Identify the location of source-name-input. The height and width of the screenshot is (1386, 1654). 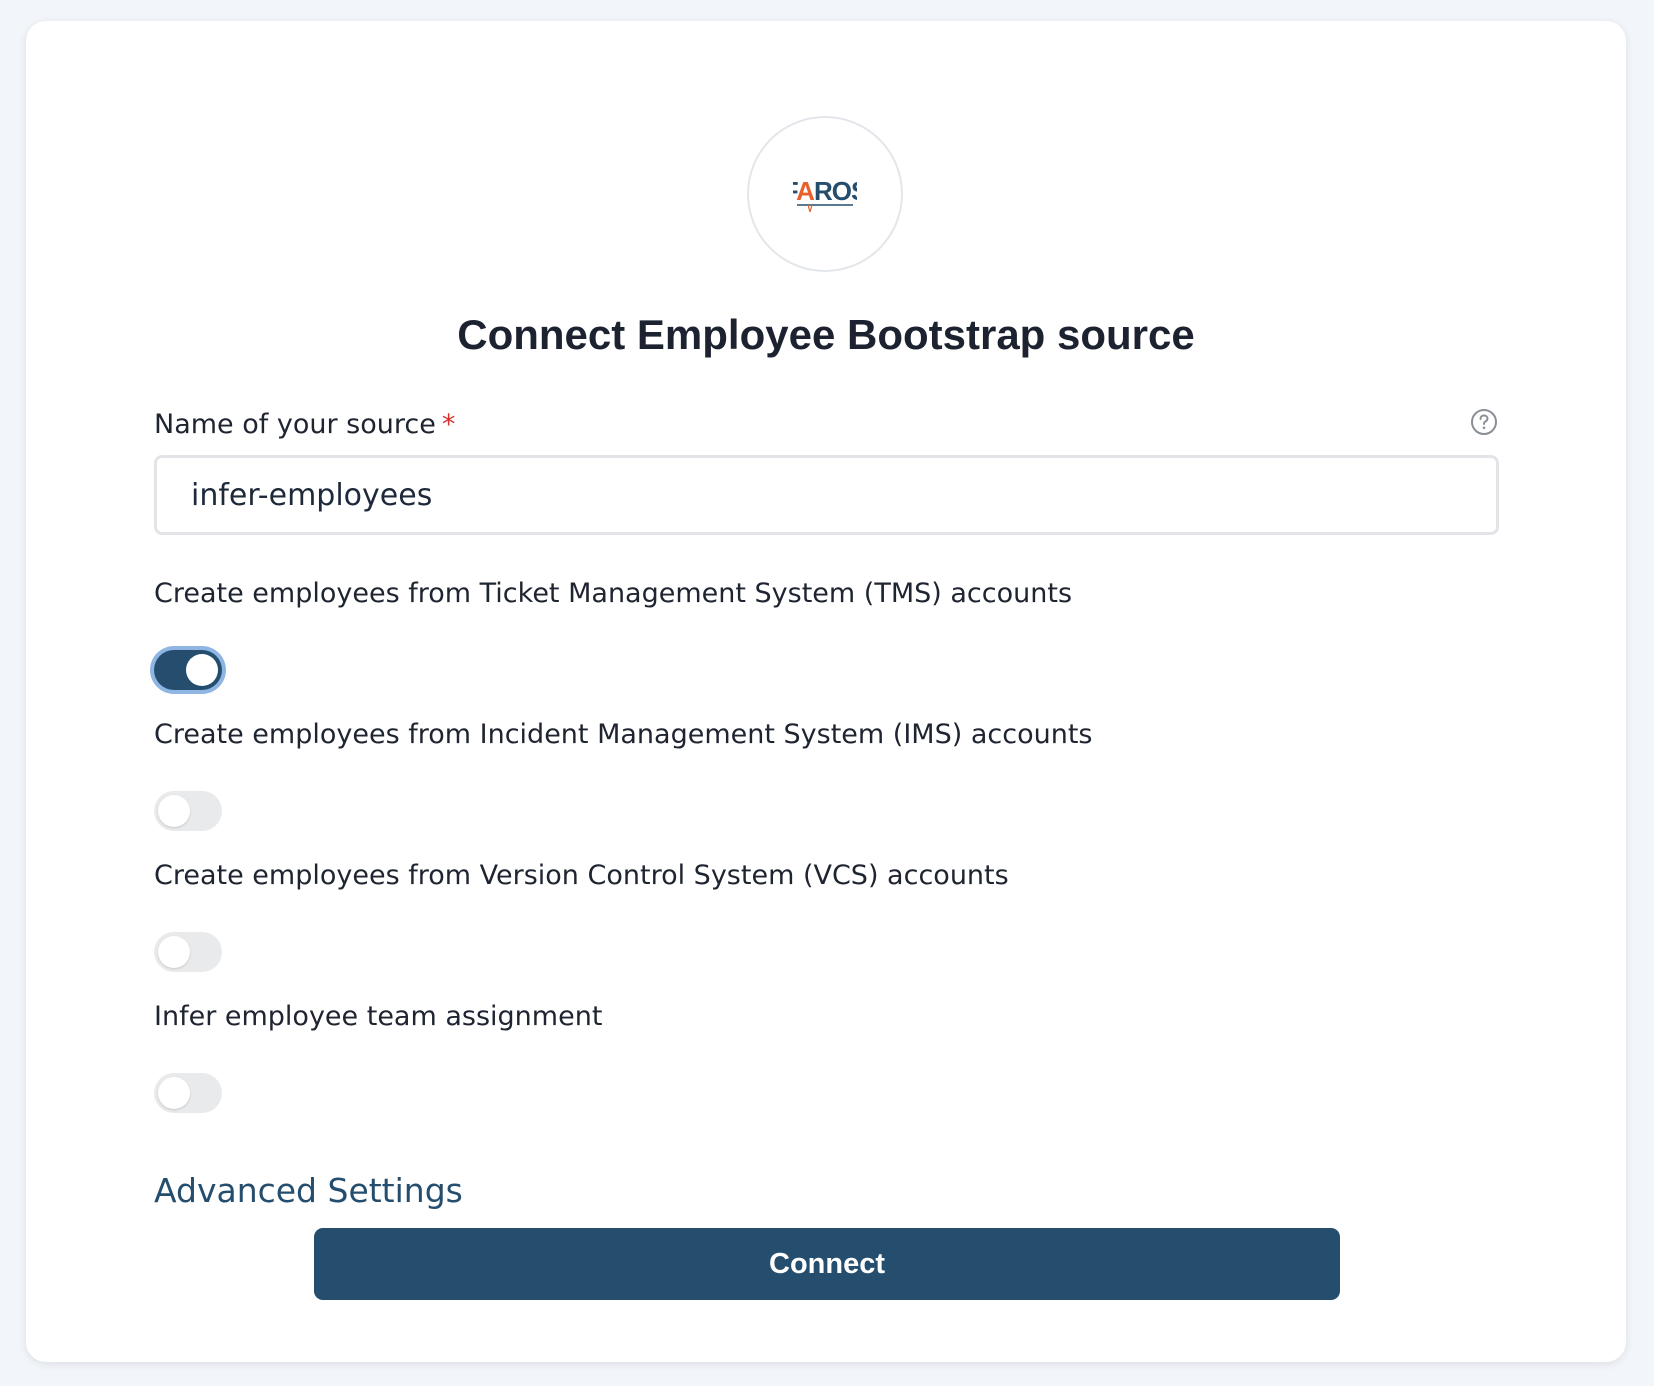
(826, 495).